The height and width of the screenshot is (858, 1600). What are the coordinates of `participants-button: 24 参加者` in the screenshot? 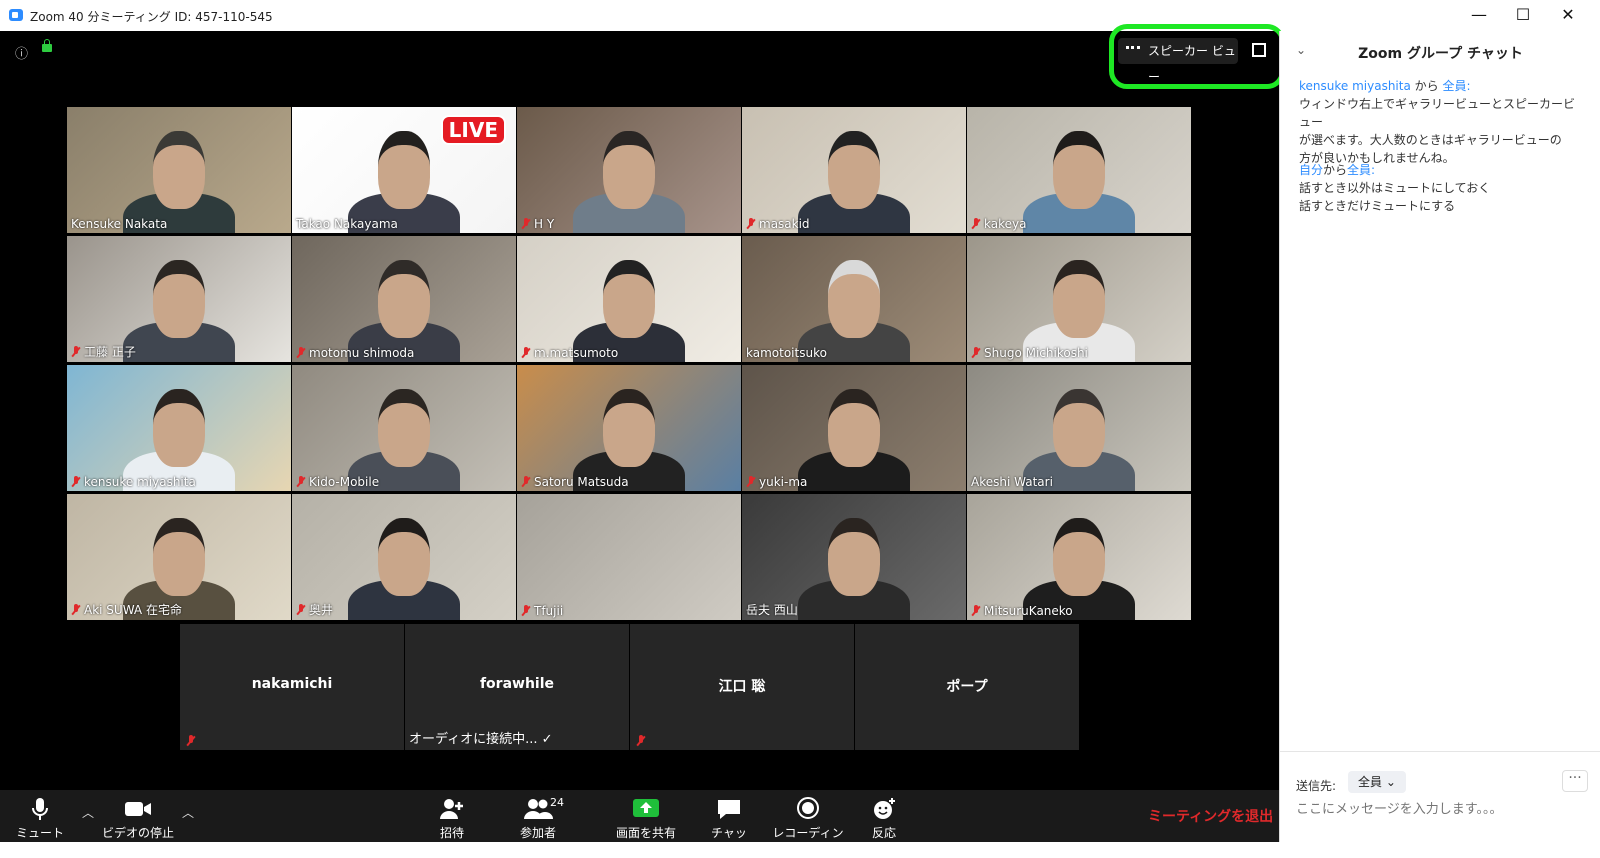 It's located at (538, 816).